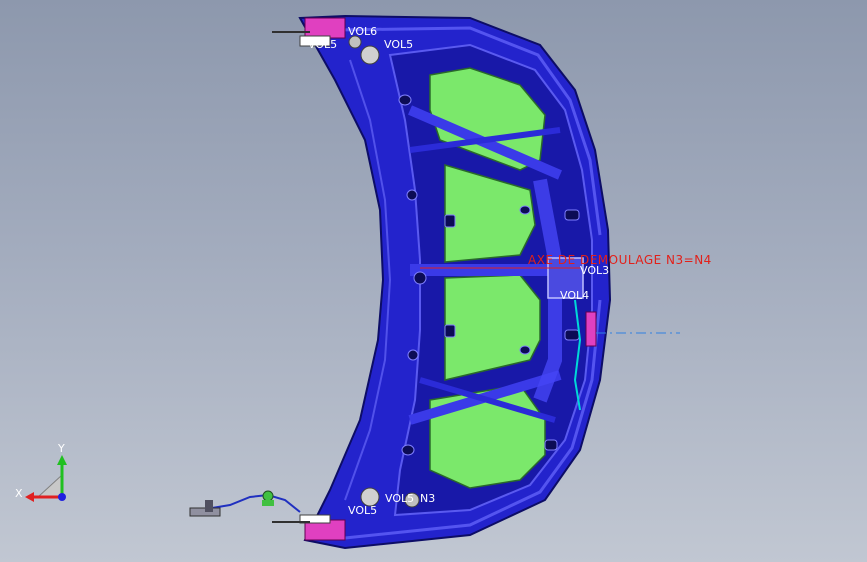 This screenshot has height=562, width=867. Describe the element at coordinates (594, 270) in the screenshot. I see `label-vol3: VOL3` at that location.